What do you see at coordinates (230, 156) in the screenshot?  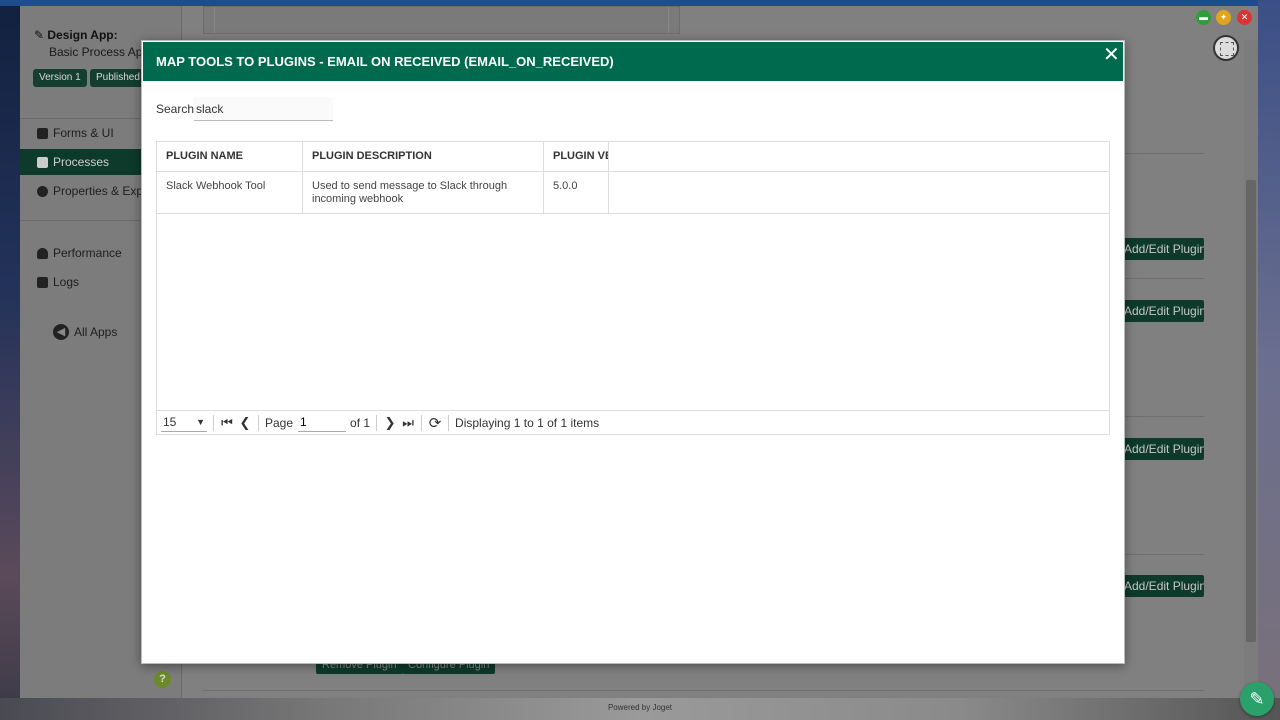 I see `column-header-plugin-name: PLUGIN NAME` at bounding box center [230, 156].